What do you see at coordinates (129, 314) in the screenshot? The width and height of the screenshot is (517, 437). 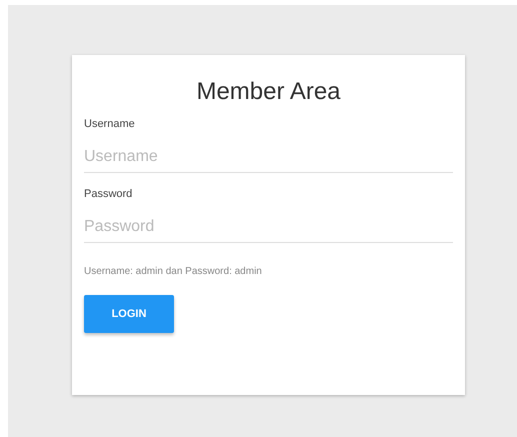 I see `login-button: LOGIN` at bounding box center [129, 314].